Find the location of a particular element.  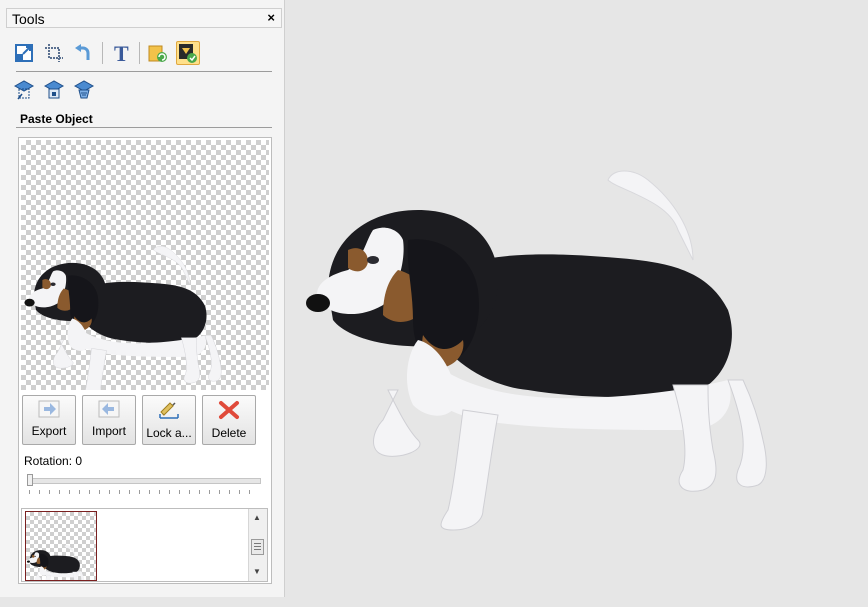

object-tool-3-icon is located at coordinates (84, 90).